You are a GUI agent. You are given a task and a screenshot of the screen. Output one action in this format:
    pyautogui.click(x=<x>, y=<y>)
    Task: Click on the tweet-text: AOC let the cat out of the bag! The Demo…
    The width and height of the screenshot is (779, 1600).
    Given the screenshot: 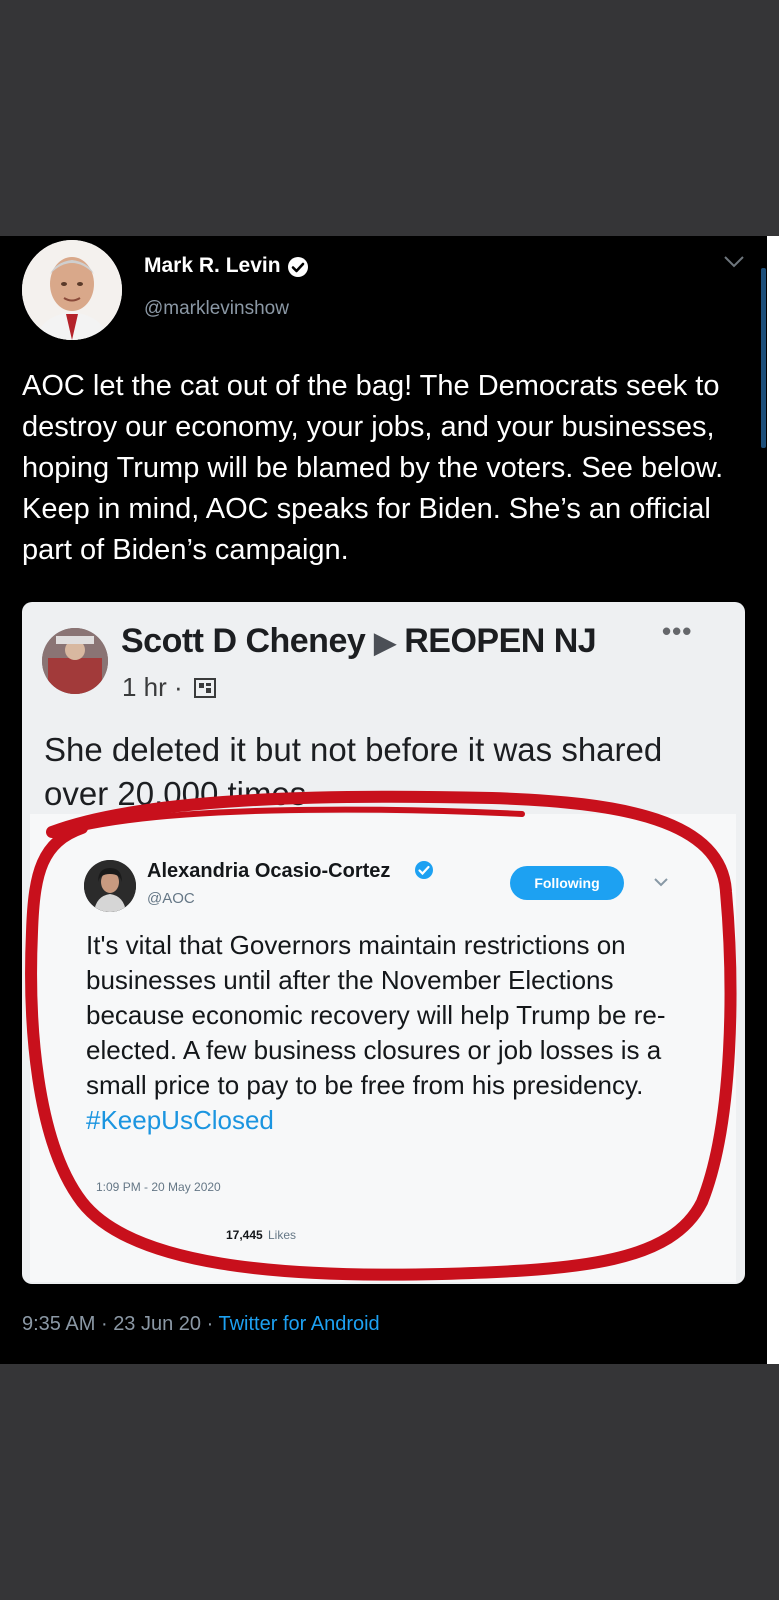 What is the action you would take?
    pyautogui.click(x=373, y=468)
    